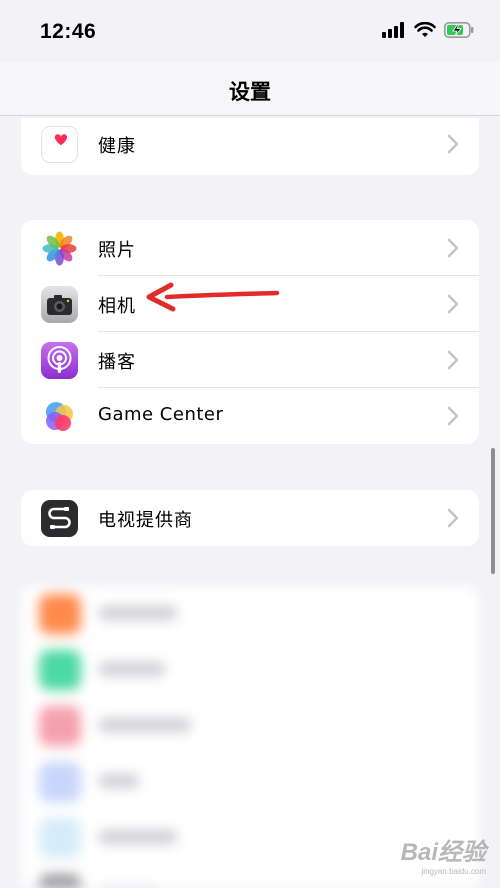 This screenshot has height=888, width=500. I want to click on camera-icon, so click(59, 304).